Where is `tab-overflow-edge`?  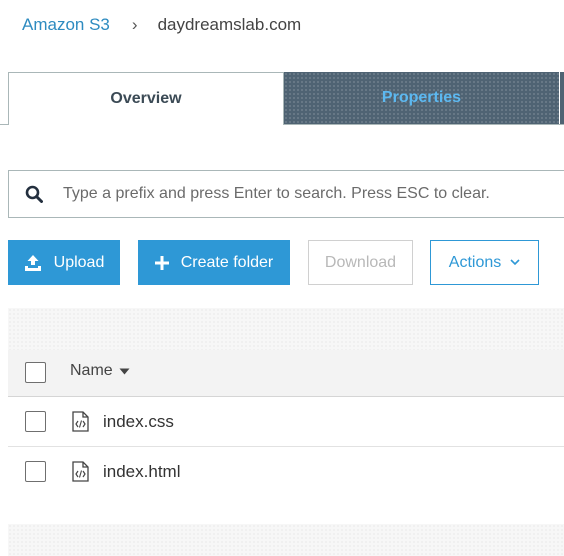 tab-overflow-edge is located at coordinates (562, 98).